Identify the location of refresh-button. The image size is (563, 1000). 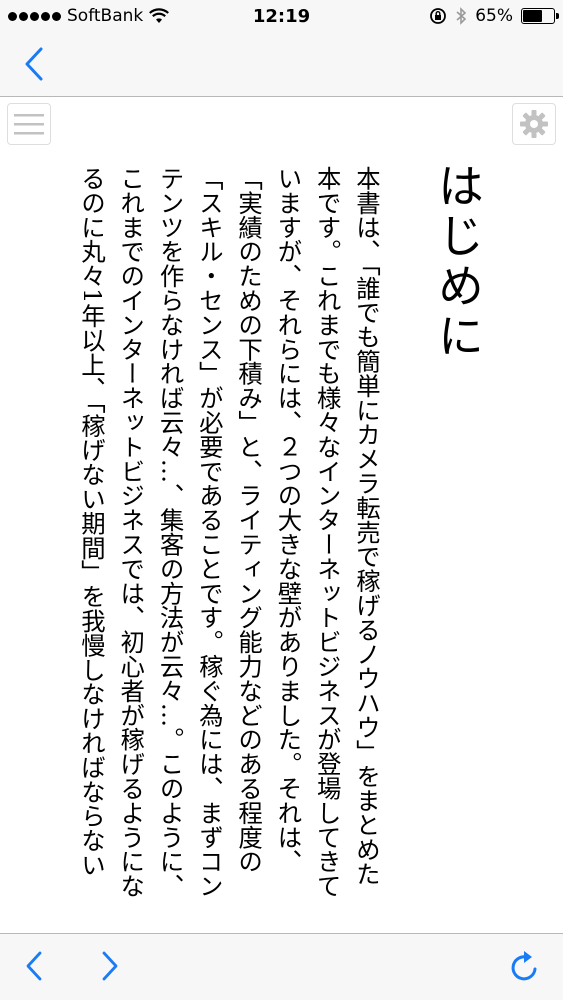
(525, 966).